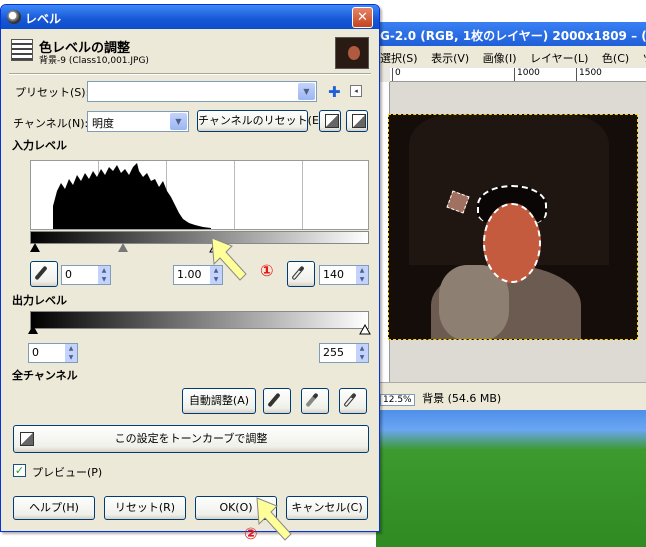 The height and width of the screenshot is (547, 646). What do you see at coordinates (334, 92) in the screenshot?
I see `add-preset-icon: ✚` at bounding box center [334, 92].